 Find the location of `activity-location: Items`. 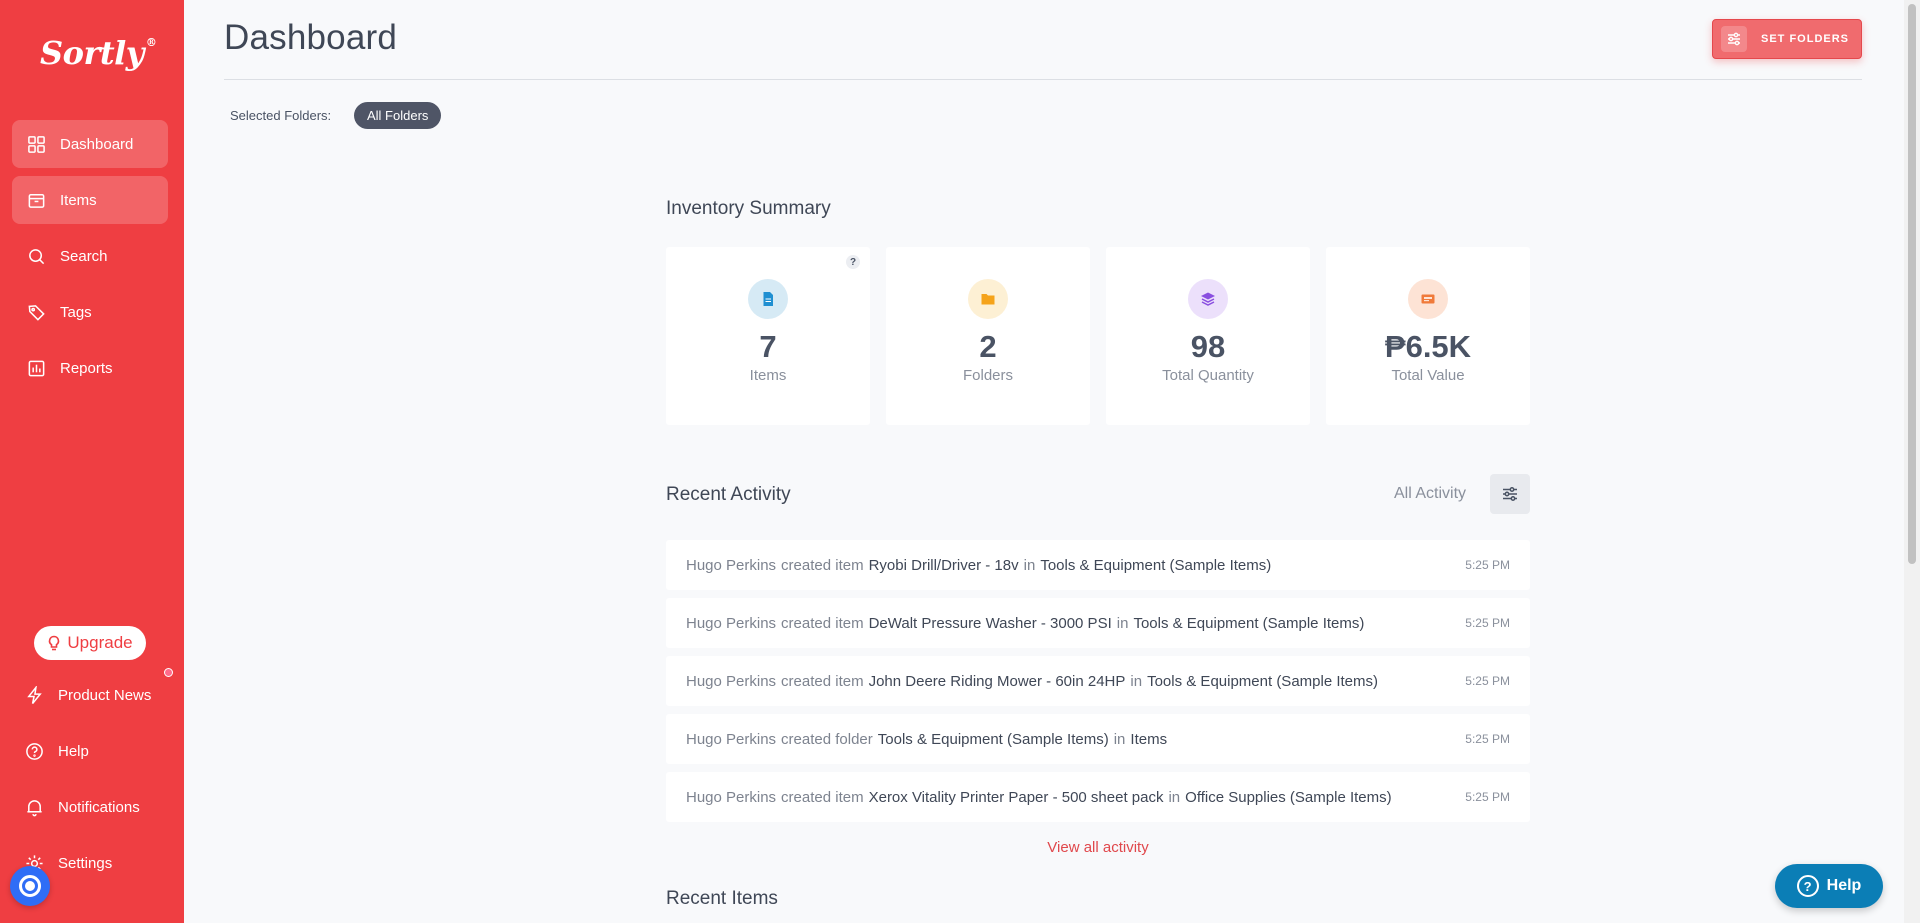

activity-location: Items is located at coordinates (1149, 739).